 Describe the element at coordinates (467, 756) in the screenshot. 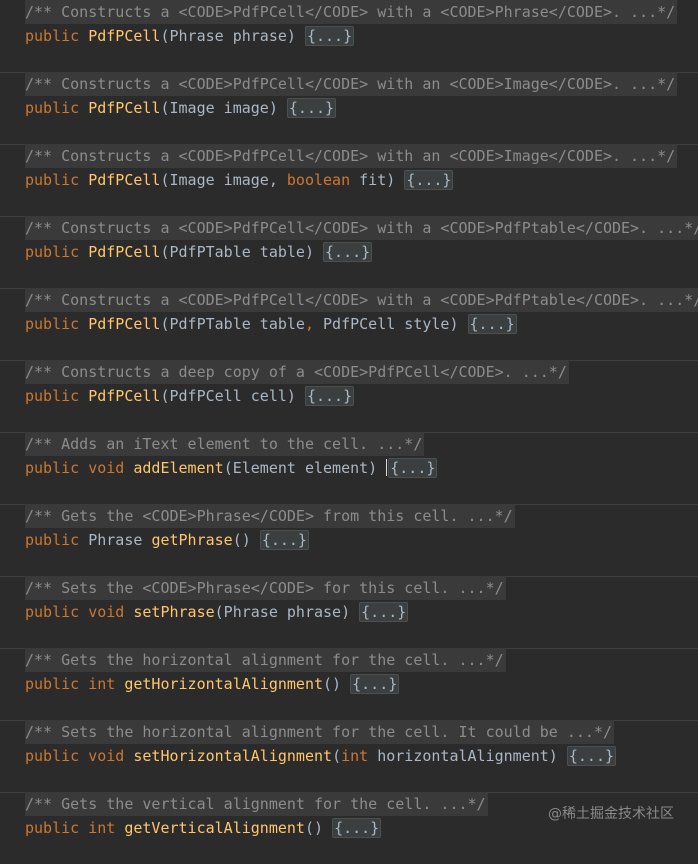

I see `parameters: horizontalAlignment)` at that location.